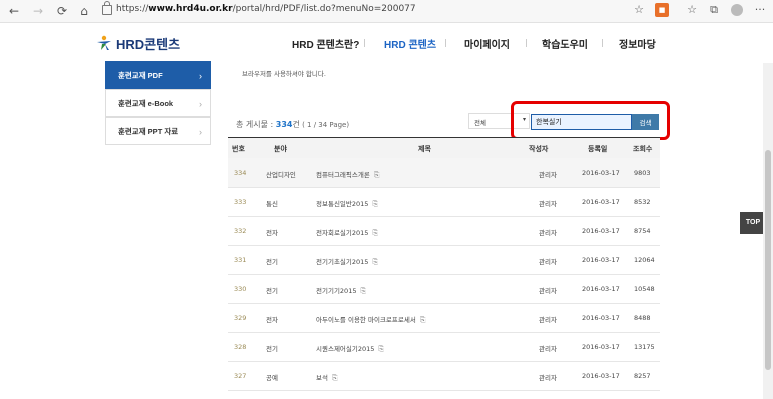 This screenshot has width=773, height=399. Describe the element at coordinates (343, 175) in the screenshot. I see `cell-title-link-text: 컴퓨터그래픽스개론` at that location.